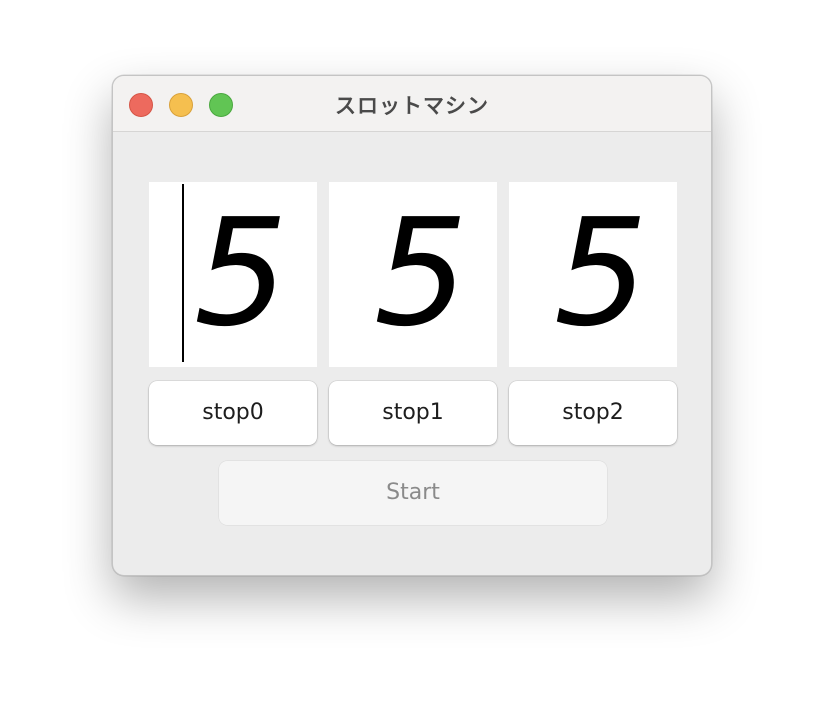 This screenshot has height=724, width=824. I want to click on title-bar: スロットマシン, so click(412, 104).